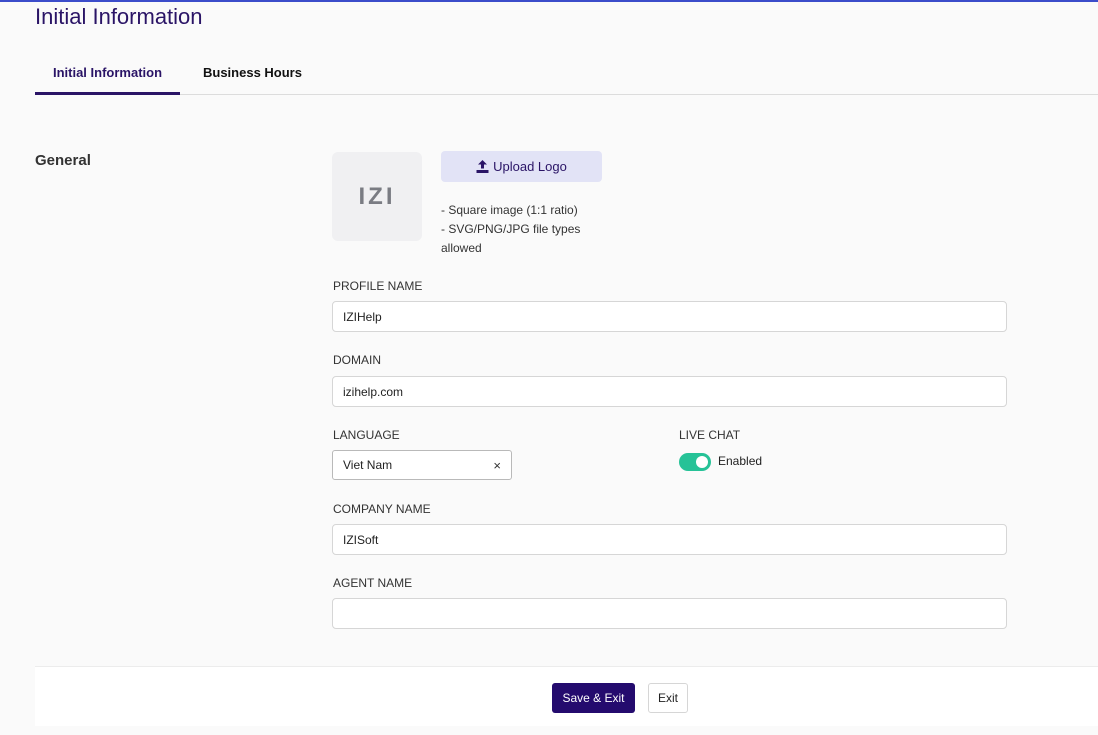 Image resolution: width=1098 pixels, height=735 pixels. What do you see at coordinates (497, 465) in the screenshot?
I see `clear-icon: ×` at bounding box center [497, 465].